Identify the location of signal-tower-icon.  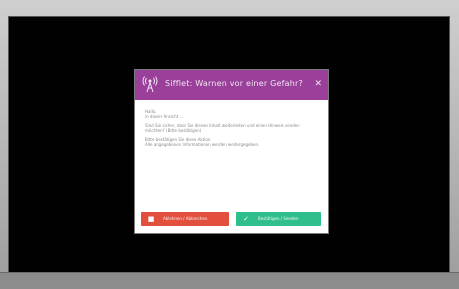
(150, 84).